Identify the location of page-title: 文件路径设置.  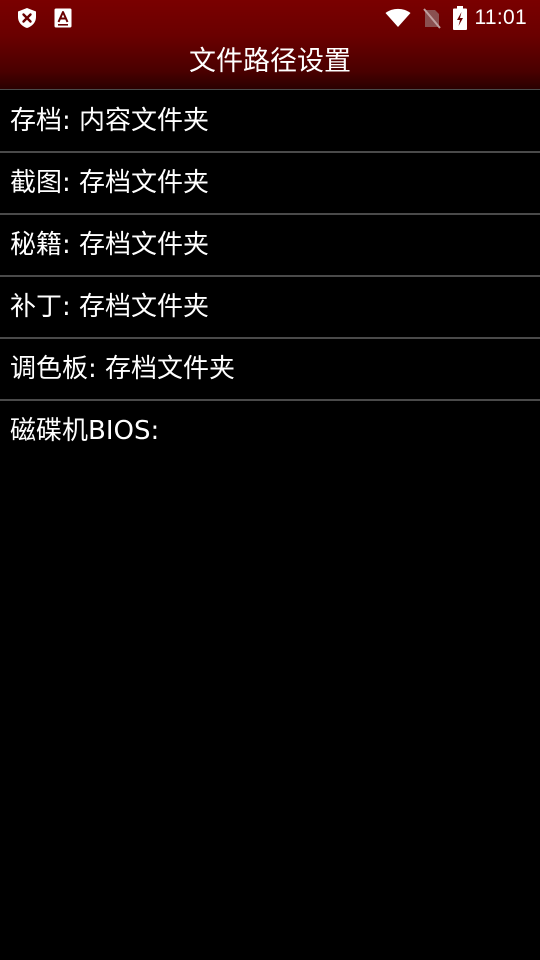
(270, 61).